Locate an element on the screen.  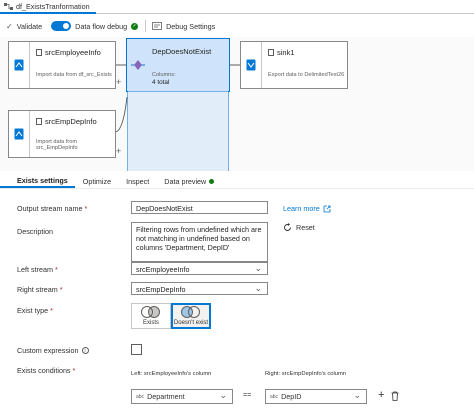
string-type-icon-2: abc is located at coordinates (274, 396).